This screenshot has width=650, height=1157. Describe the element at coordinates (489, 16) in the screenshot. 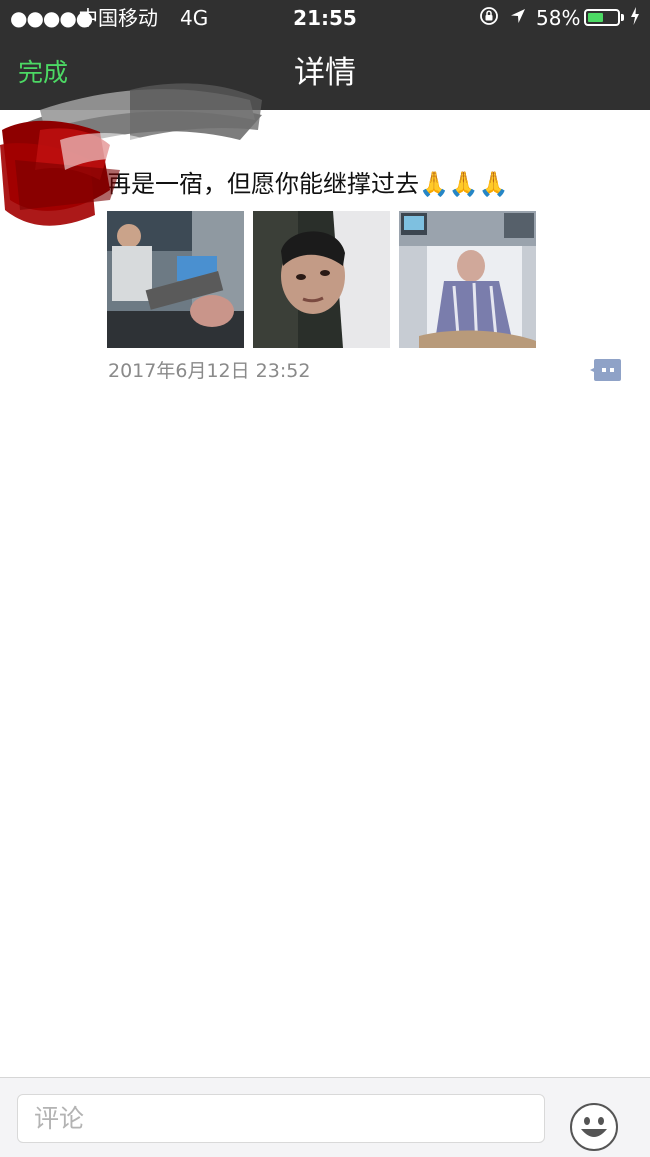

I see `orientation-lock-icon` at that location.